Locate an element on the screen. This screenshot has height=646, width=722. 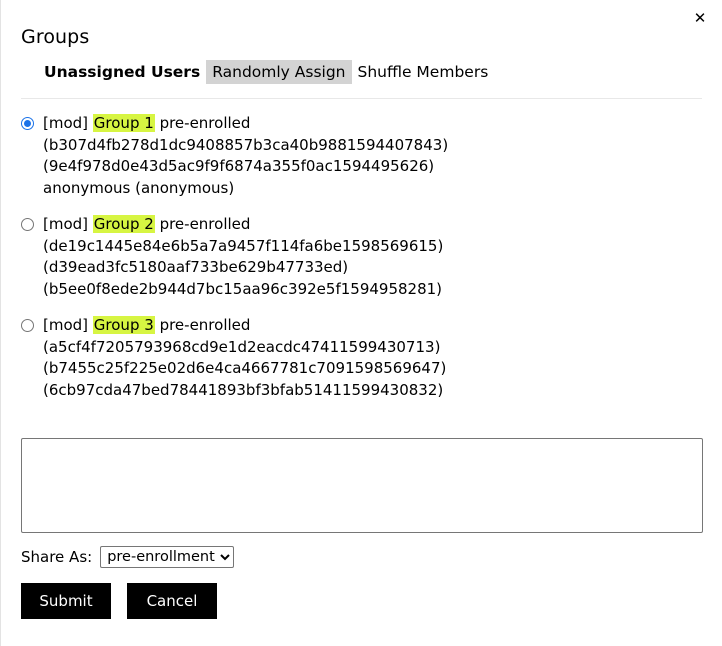
submit-button: Submit is located at coordinates (66, 601).